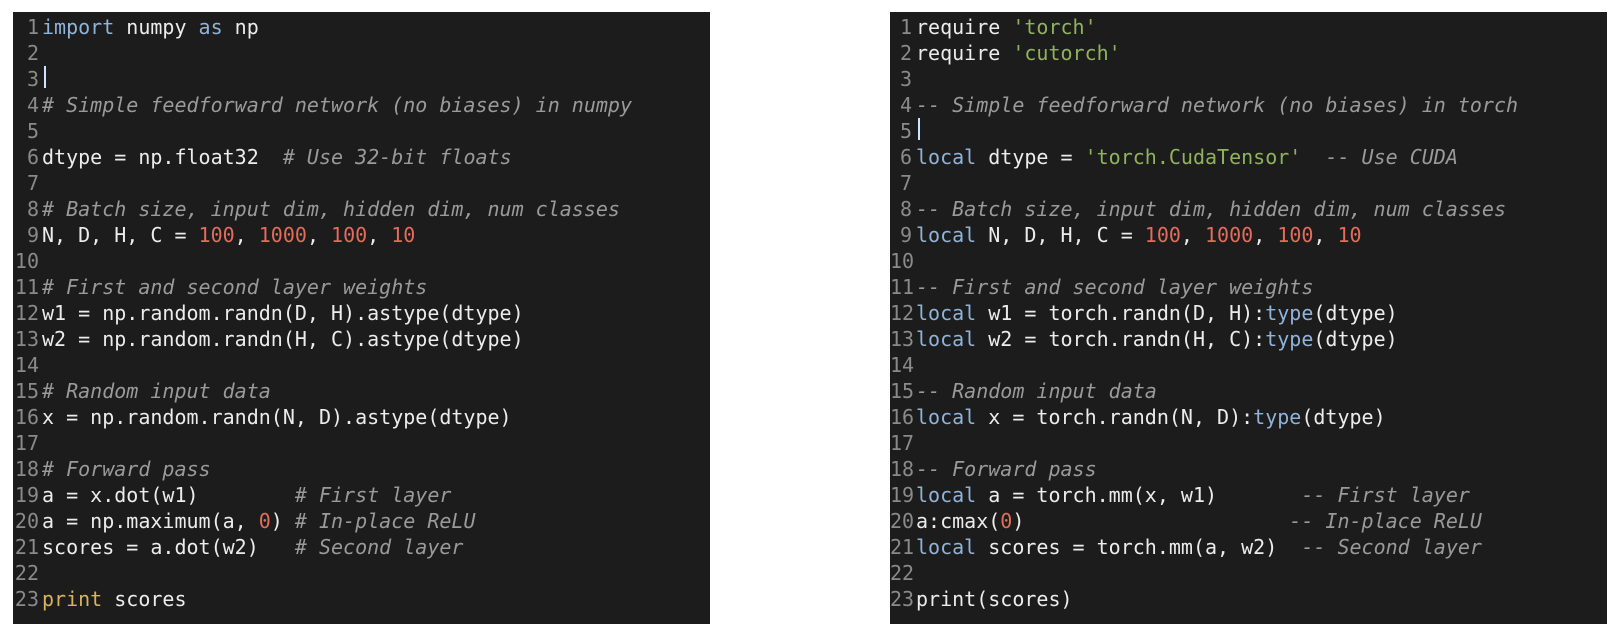  I want to click on line-content: require 'cutorch', so click(1018, 53).